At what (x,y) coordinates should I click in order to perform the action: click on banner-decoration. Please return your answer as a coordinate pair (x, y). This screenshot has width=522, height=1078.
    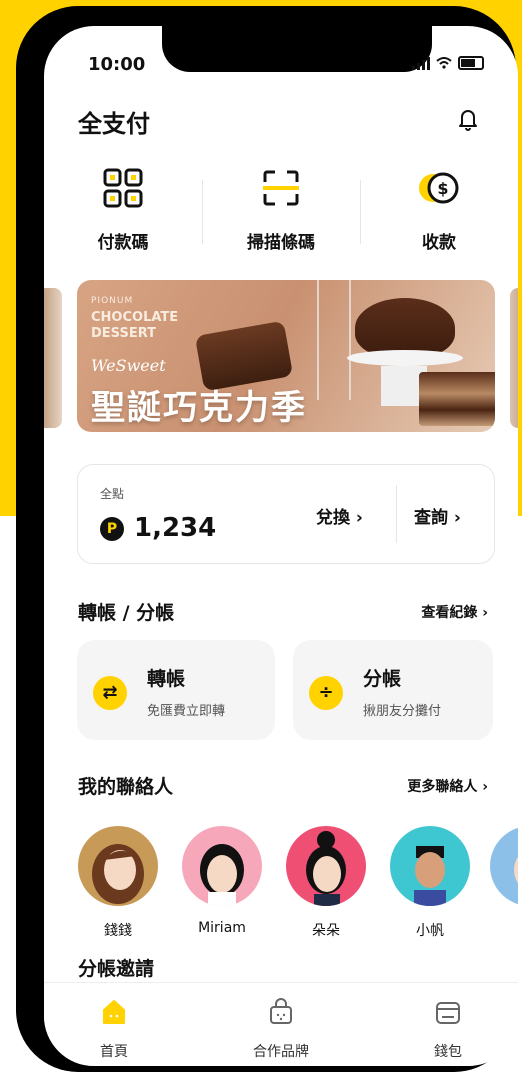
    Looking at the image, I should click on (334, 340).